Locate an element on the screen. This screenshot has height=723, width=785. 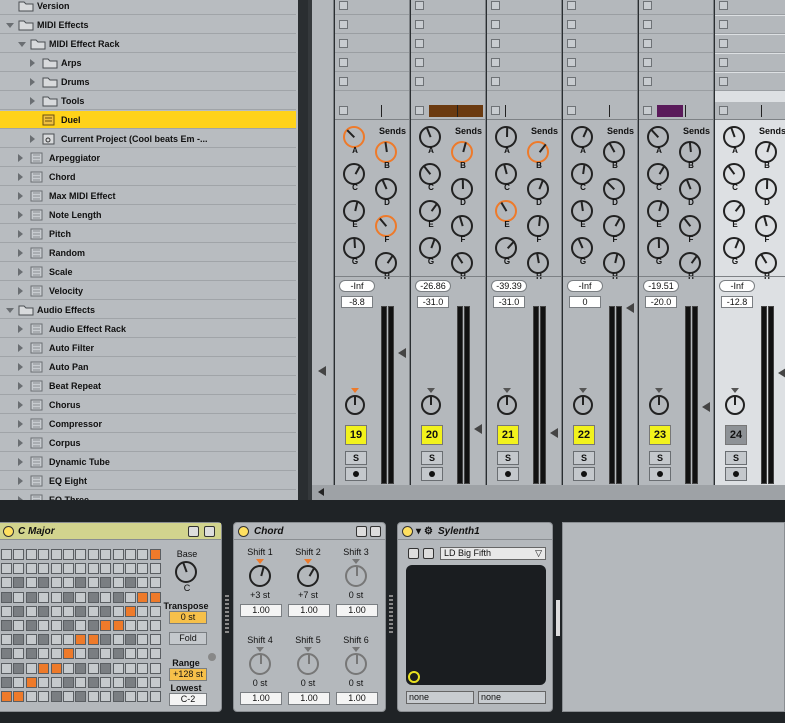
browser-item: Beat Repeat is located at coordinates (148, 386).